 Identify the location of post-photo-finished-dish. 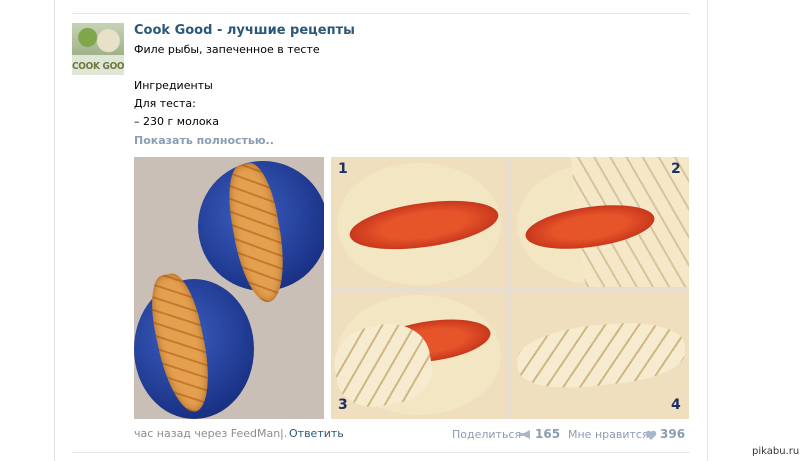
(229, 288).